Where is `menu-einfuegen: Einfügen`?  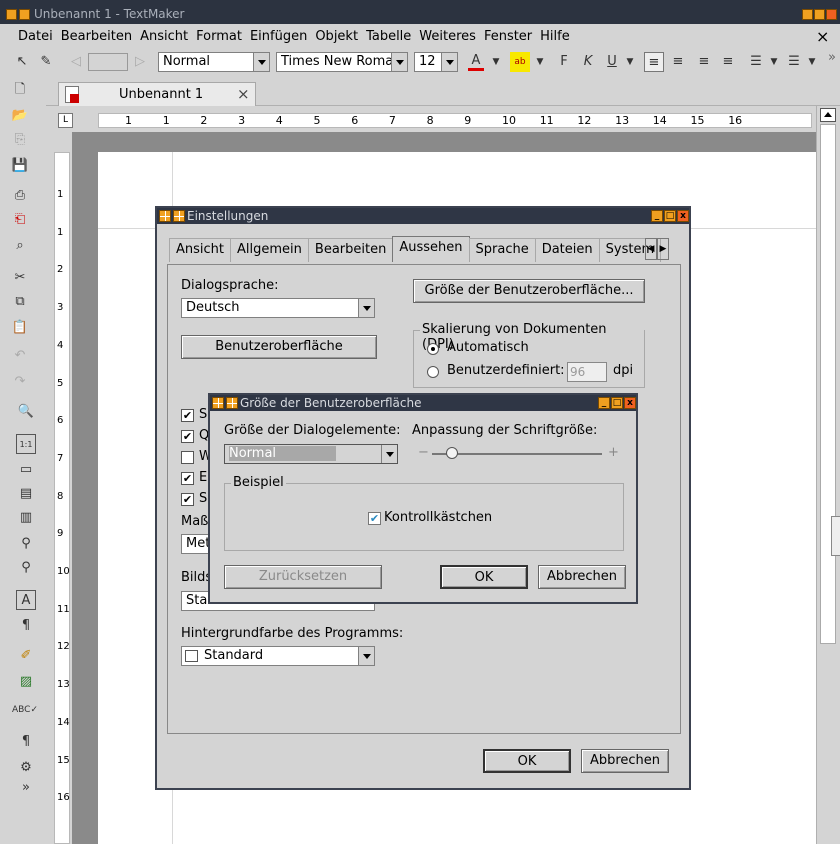
menu-einfuegen: Einfügen is located at coordinates (278, 36).